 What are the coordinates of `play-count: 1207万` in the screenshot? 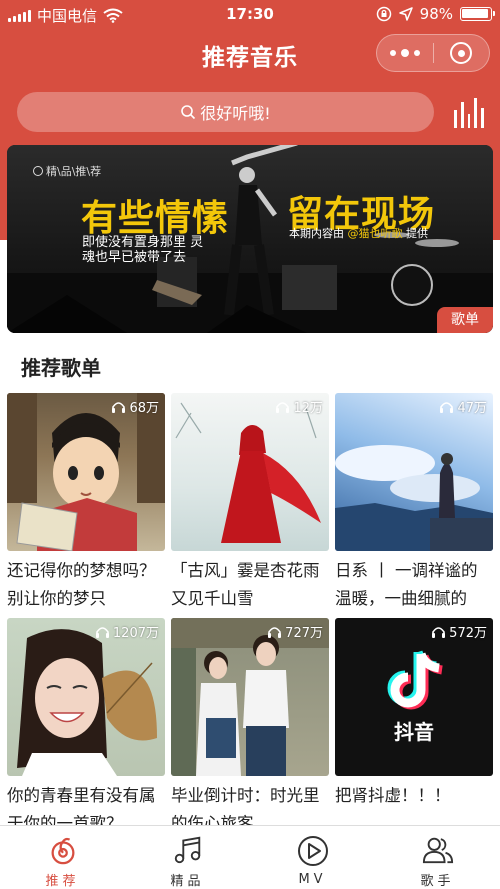 It's located at (127, 631).